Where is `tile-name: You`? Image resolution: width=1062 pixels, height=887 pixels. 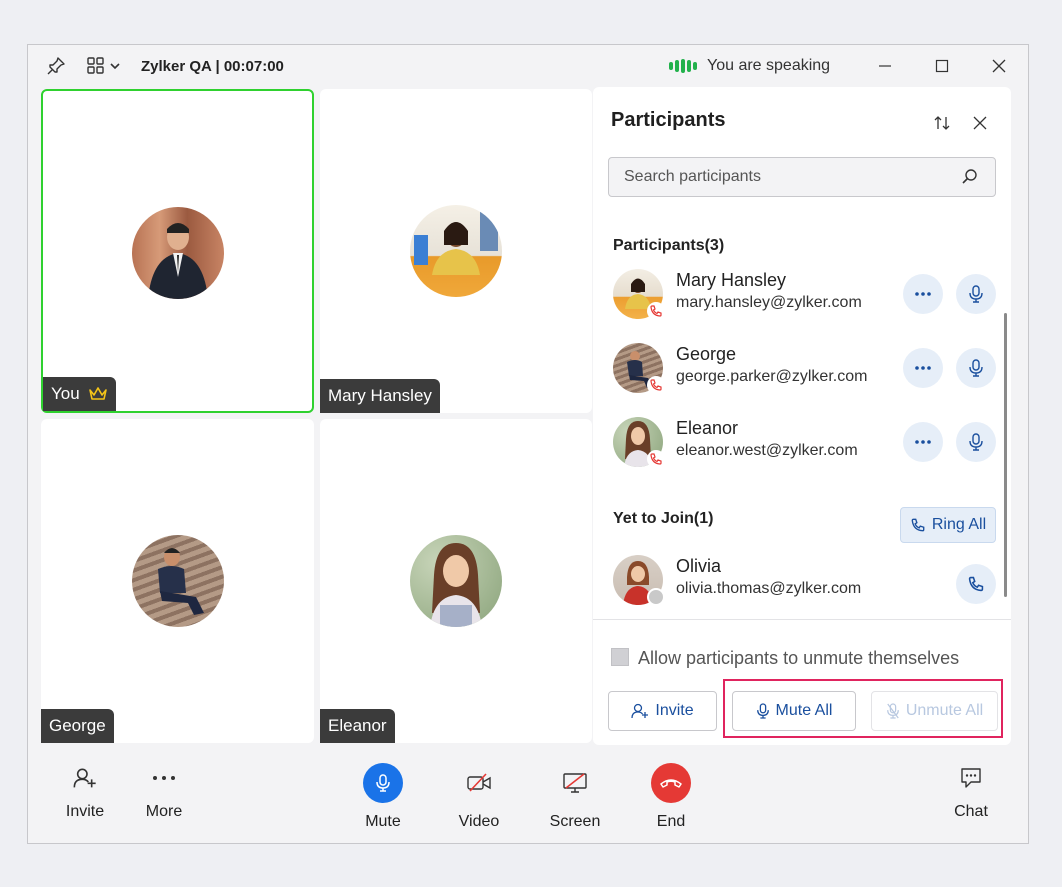
tile-name: You is located at coordinates (65, 393).